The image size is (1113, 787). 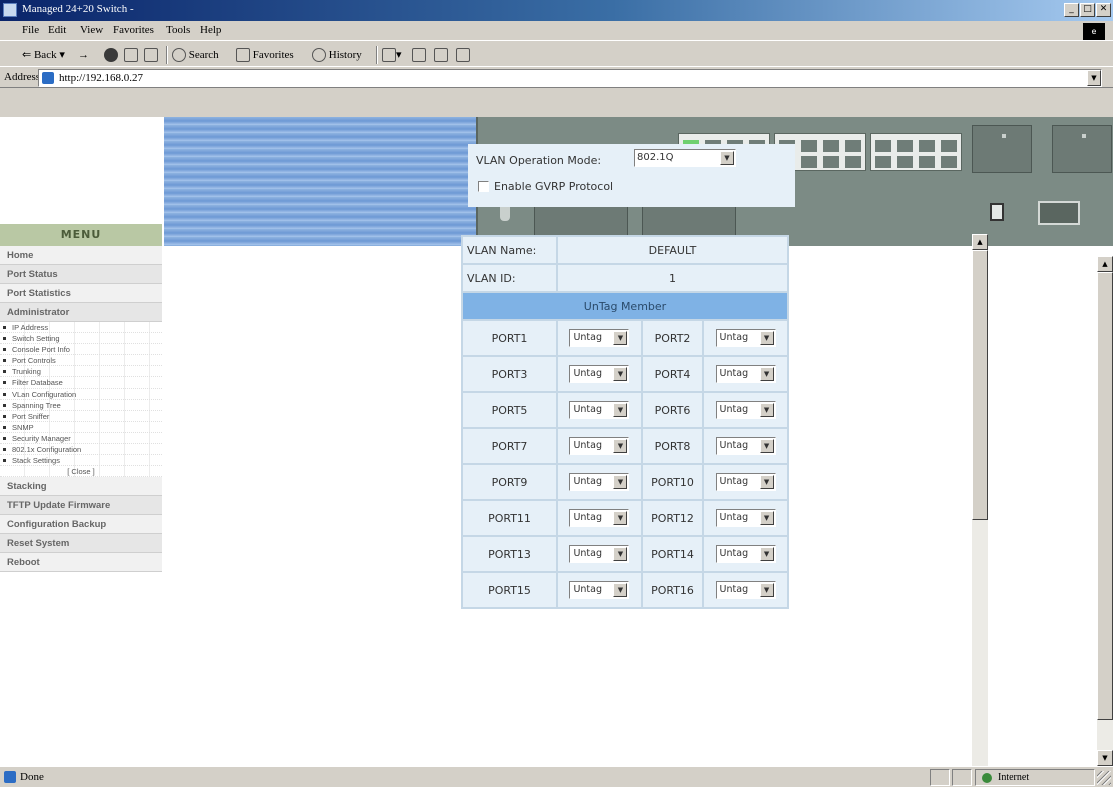 I want to click on address-row: Address http://192.168.0.27 ▼, so click(x=556, y=77).